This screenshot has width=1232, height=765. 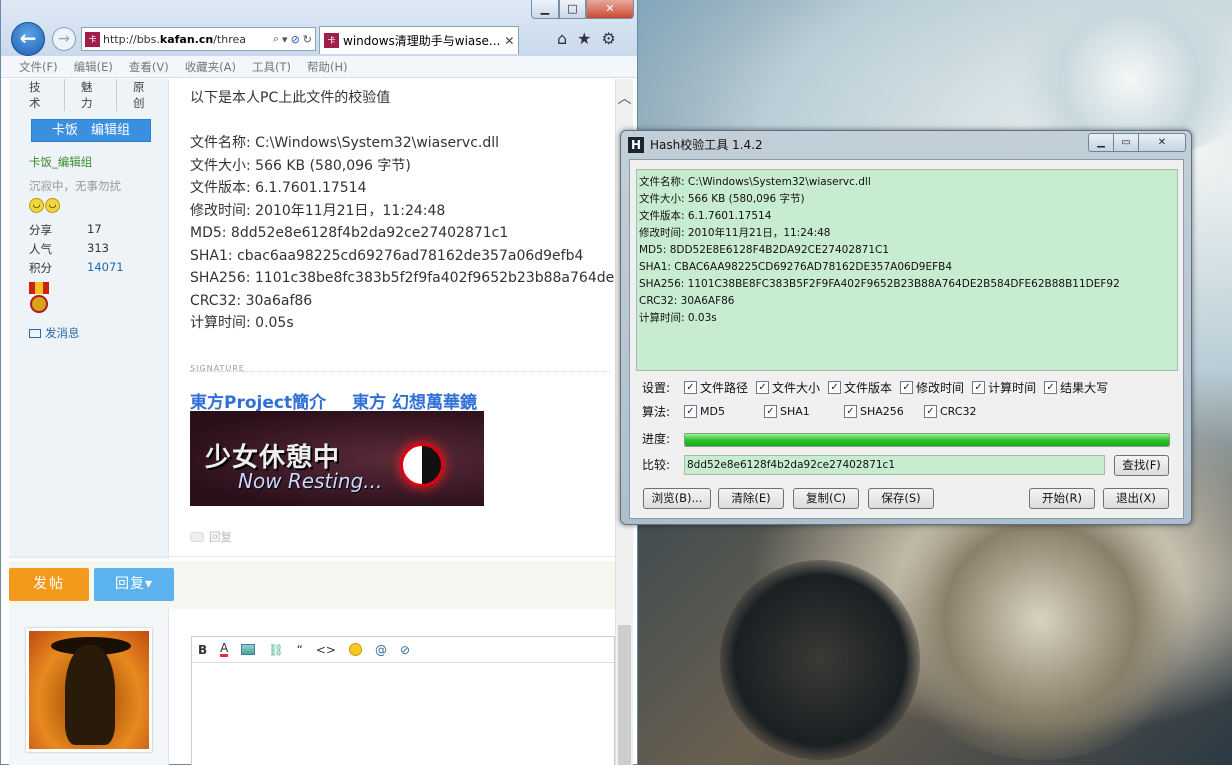 What do you see at coordinates (149, 67) in the screenshot?
I see `menu-view: 查看(V)` at bounding box center [149, 67].